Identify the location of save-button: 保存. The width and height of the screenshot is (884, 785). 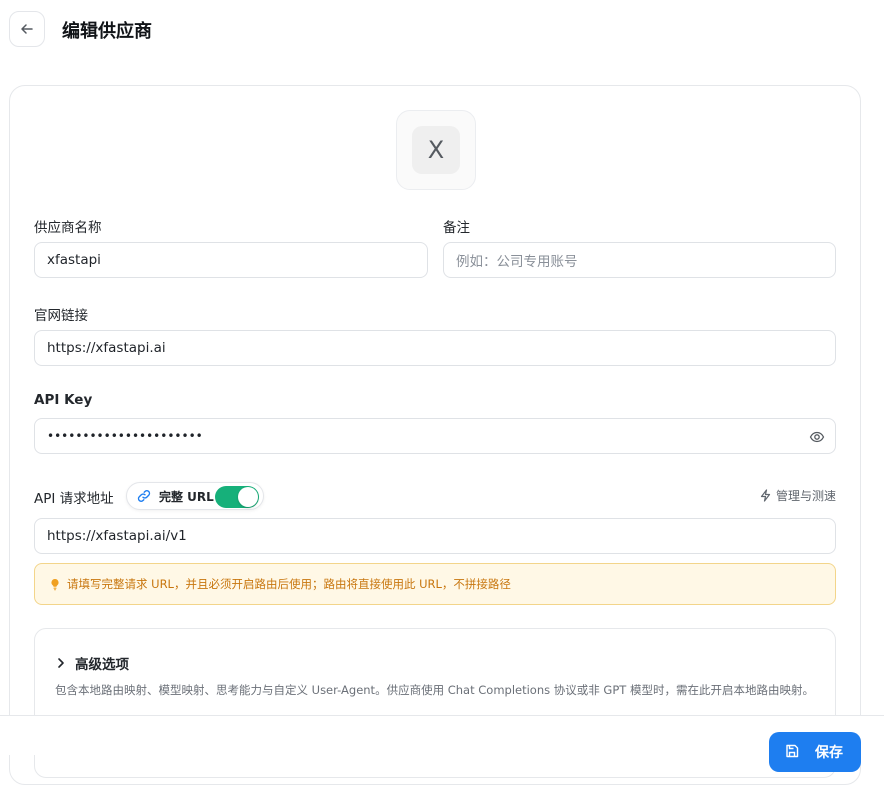
(815, 752).